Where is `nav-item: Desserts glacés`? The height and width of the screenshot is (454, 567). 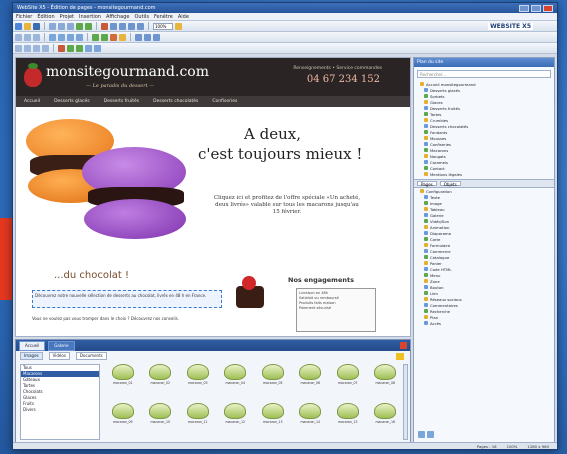
nav-item: Desserts glacés is located at coordinates (72, 101).